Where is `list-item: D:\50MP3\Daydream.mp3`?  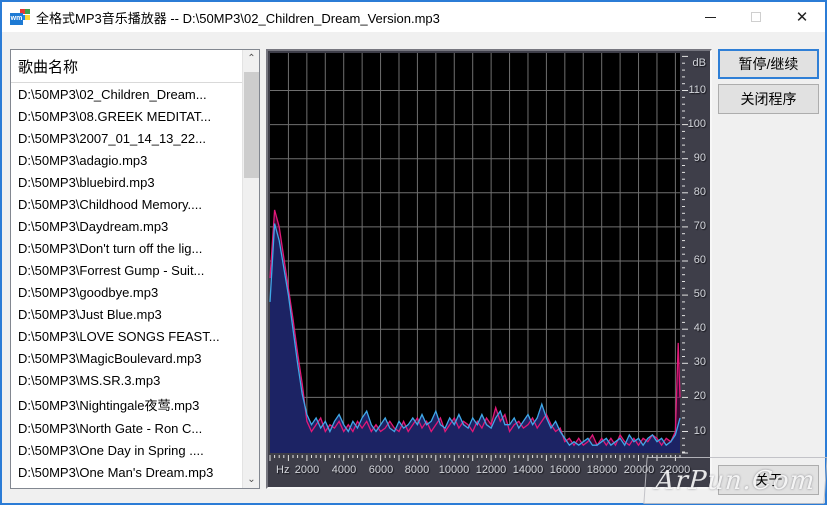 list-item: D:\50MP3\Daydream.mp3 is located at coordinates (126, 226).